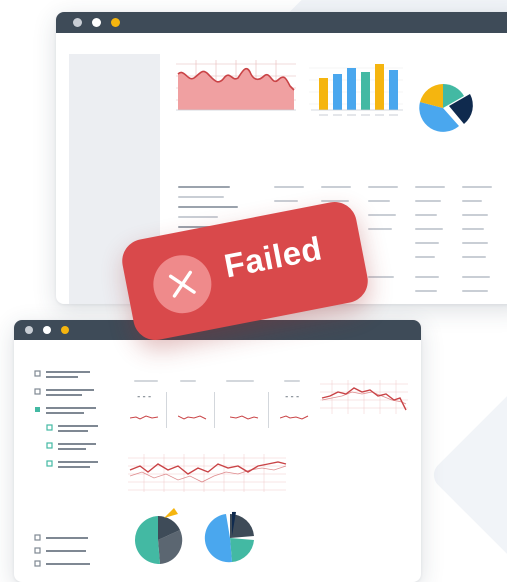  I want to click on pie-chart-right, so click(229, 537).